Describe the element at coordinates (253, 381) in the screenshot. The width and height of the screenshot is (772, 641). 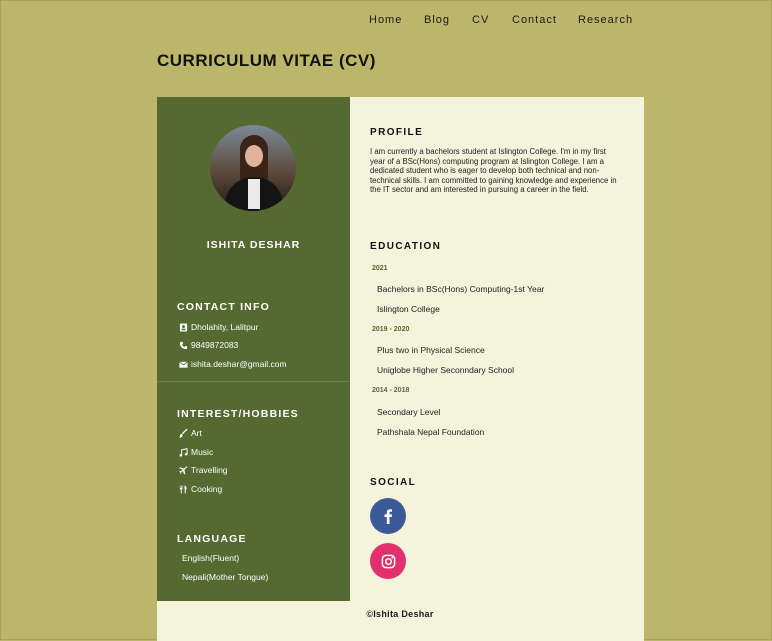
I see `sidebar-divider` at that location.